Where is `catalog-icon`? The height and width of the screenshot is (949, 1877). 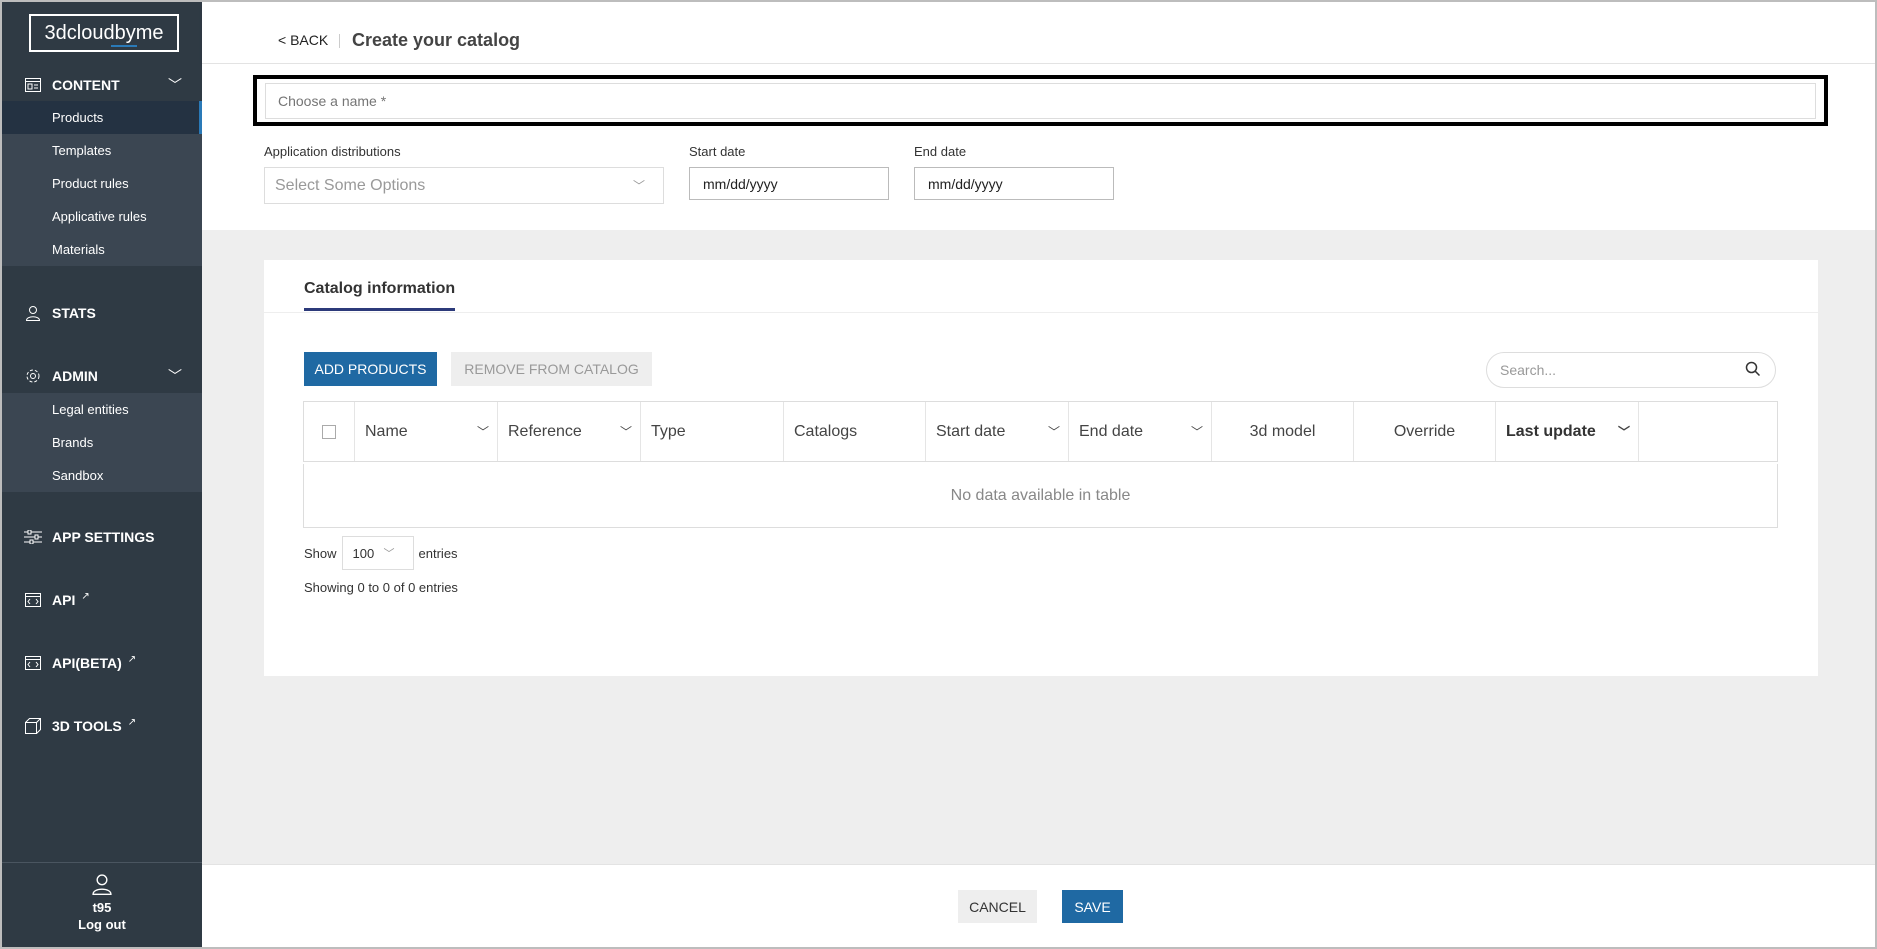
catalog-icon is located at coordinates (33, 85).